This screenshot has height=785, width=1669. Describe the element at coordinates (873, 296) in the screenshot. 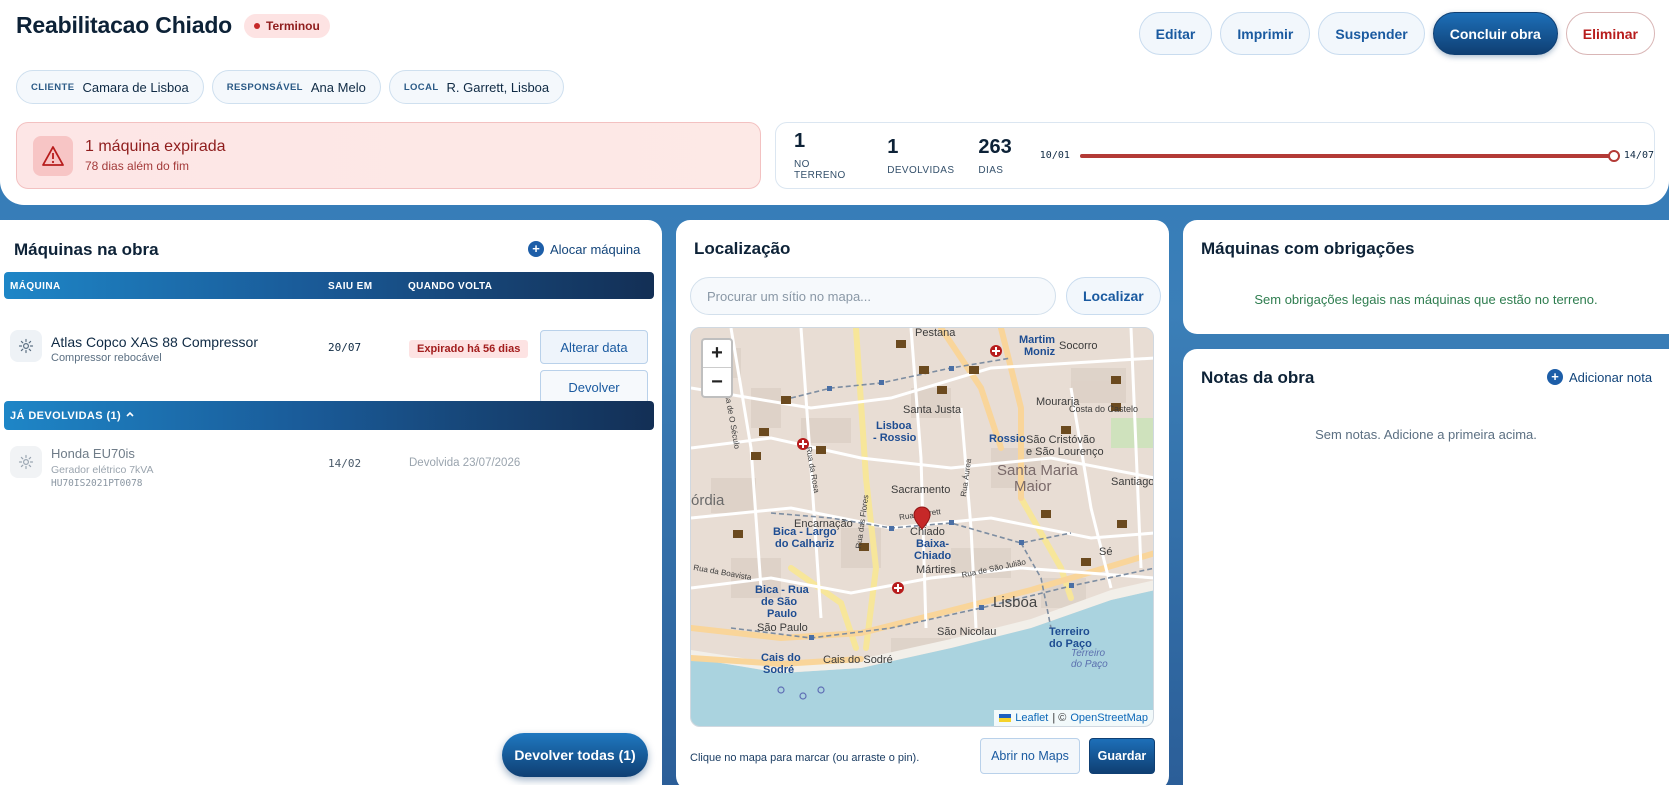

I see `map-search-input` at that location.